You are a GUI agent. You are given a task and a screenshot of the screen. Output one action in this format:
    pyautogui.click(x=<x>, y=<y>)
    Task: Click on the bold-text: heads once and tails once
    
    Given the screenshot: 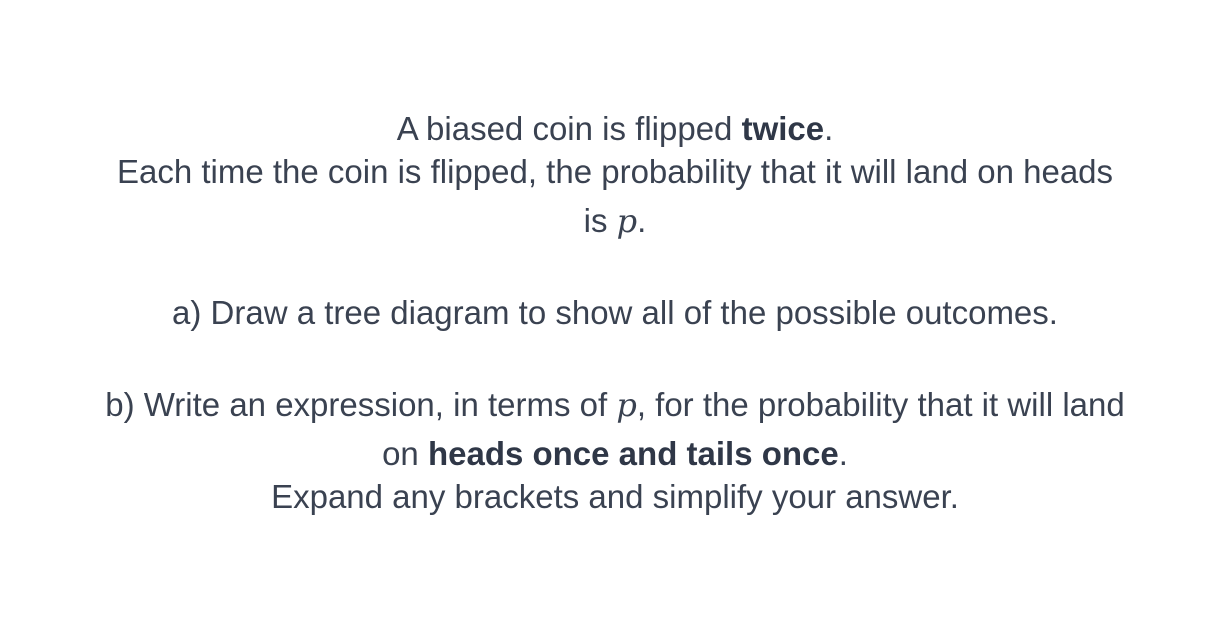 What is the action you would take?
    pyautogui.click(x=633, y=453)
    